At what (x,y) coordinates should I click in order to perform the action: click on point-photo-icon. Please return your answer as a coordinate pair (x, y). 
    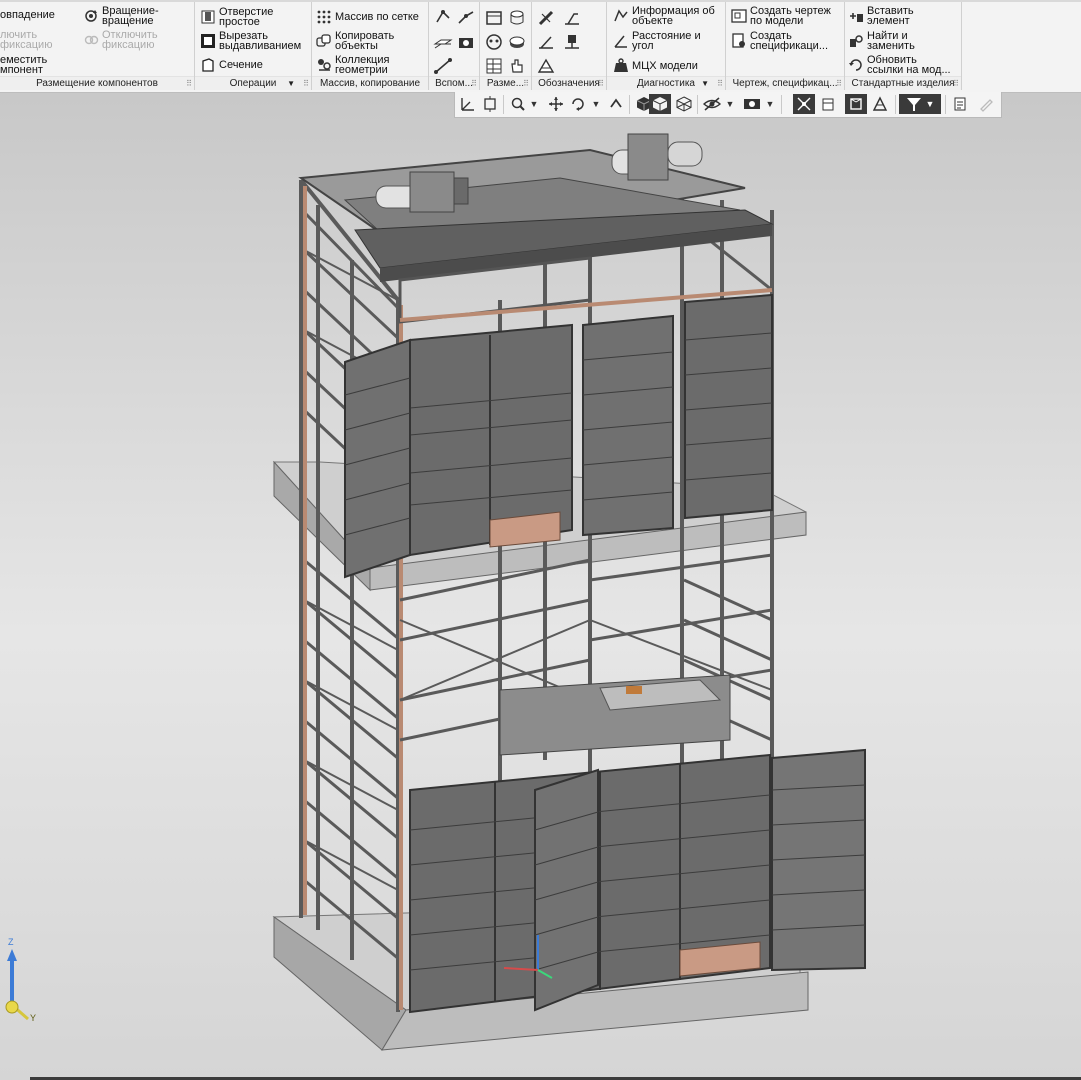
    Looking at the image, I should click on (466, 42).